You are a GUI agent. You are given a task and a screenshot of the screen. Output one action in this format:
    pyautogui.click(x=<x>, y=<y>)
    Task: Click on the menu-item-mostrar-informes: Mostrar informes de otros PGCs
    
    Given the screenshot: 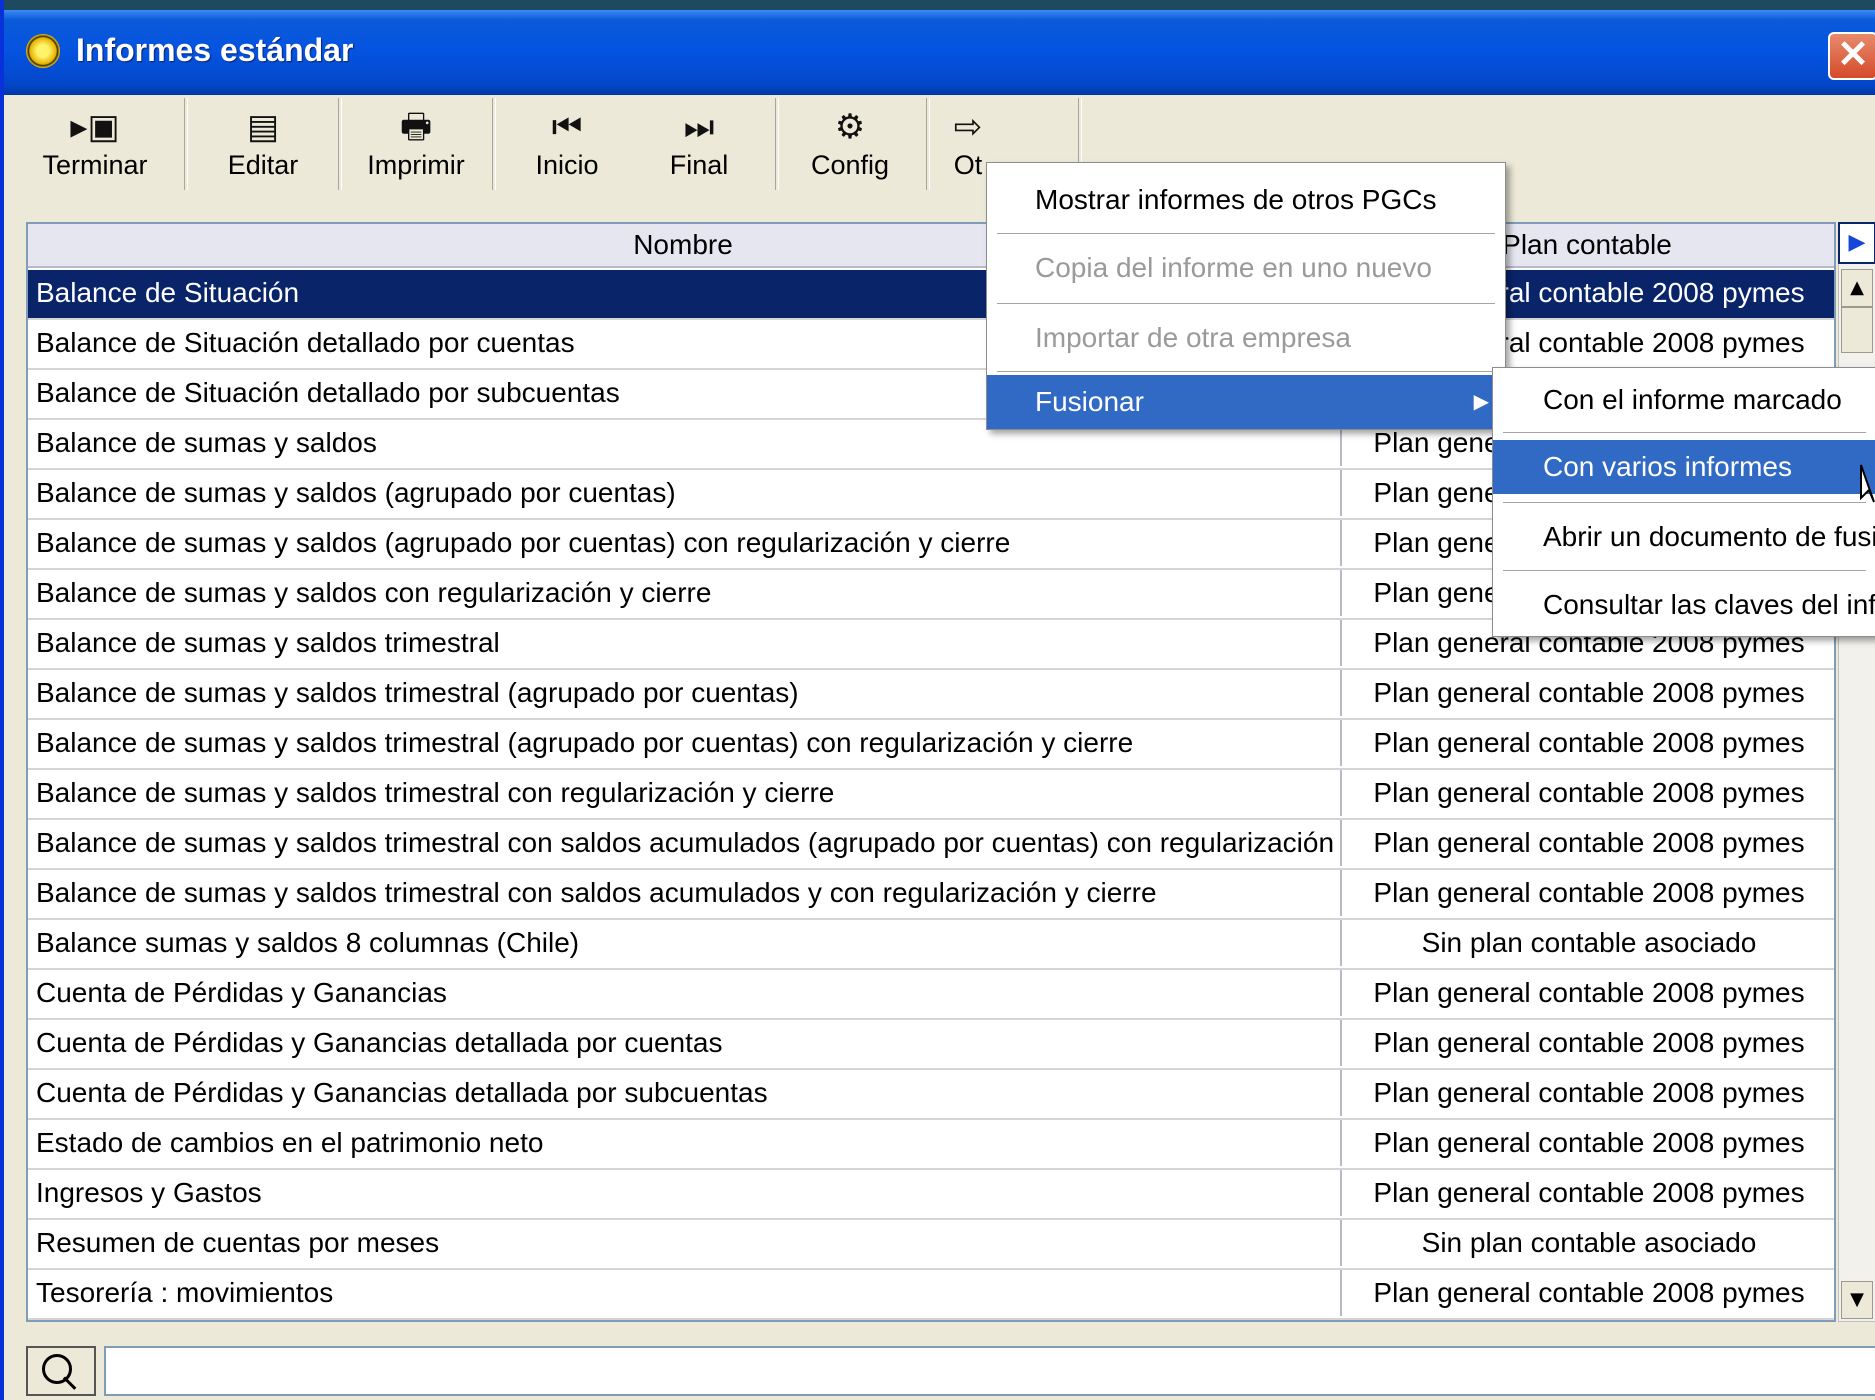 What is the action you would take?
    pyautogui.click(x=1246, y=200)
    